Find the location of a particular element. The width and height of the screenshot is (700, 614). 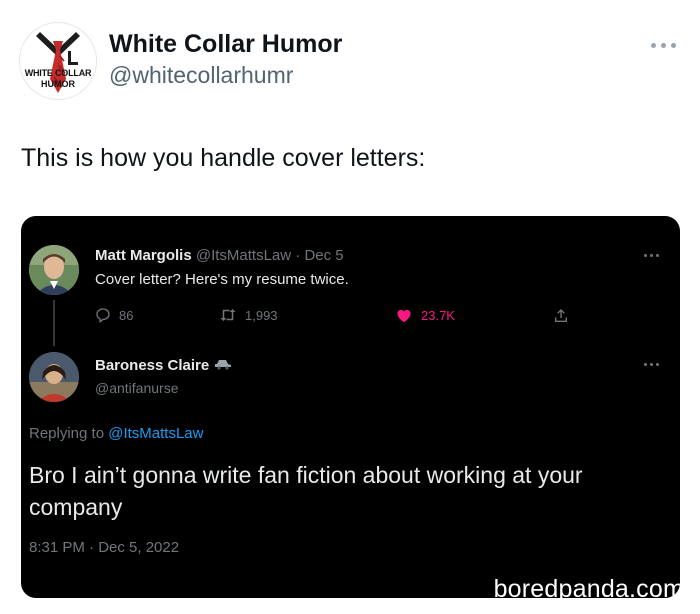

logo-line-2: HUMOR is located at coordinates (58, 84).